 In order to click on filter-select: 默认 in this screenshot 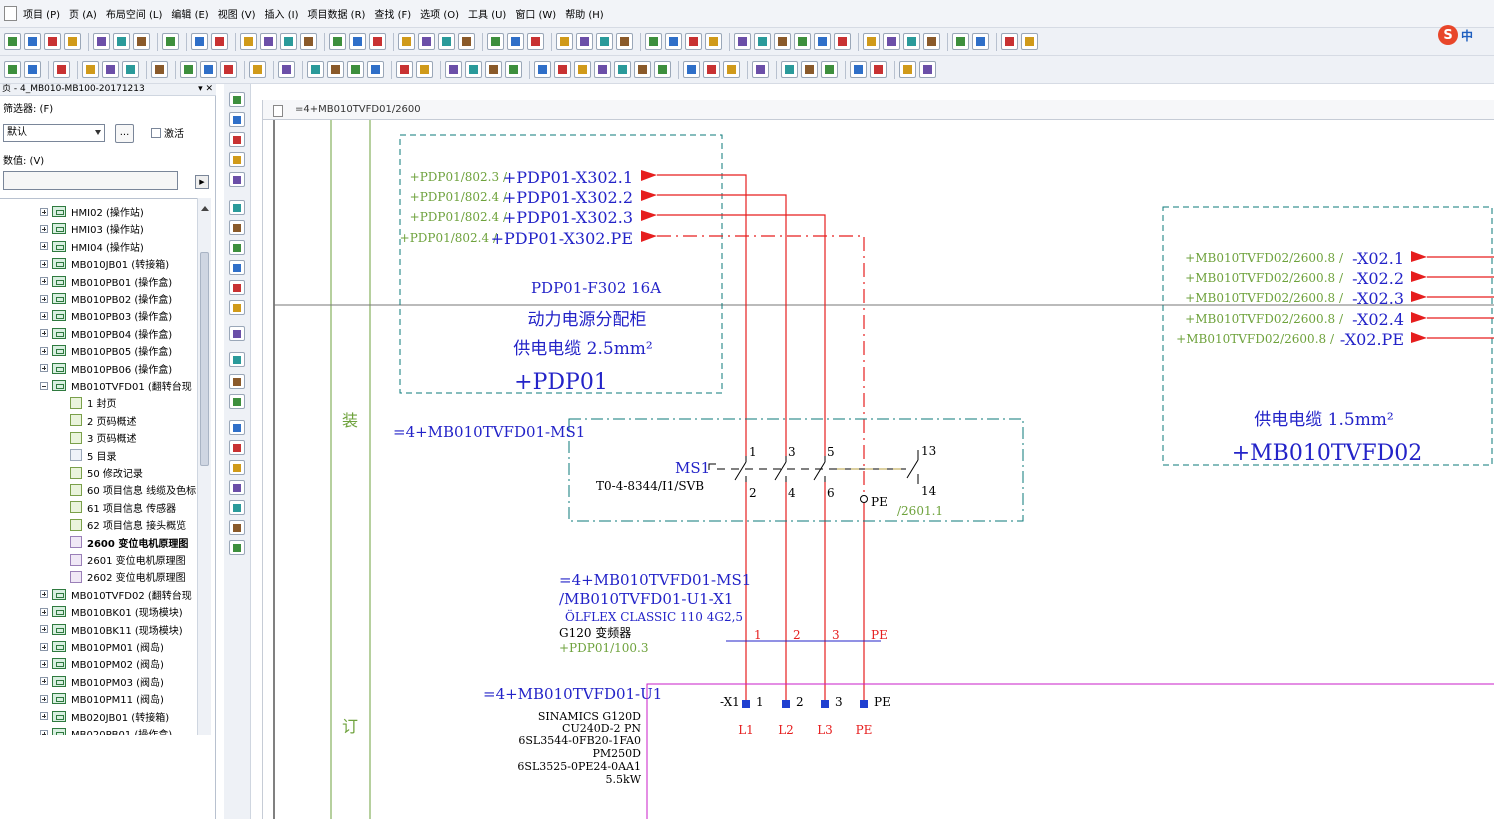, I will do `click(54, 133)`.